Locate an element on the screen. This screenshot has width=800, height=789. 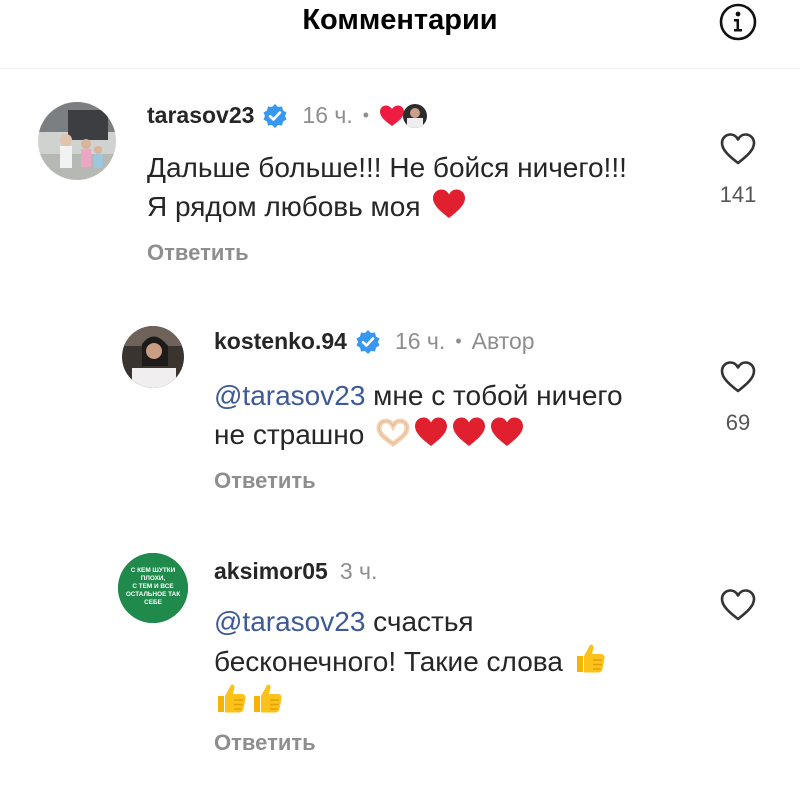
comment-line-text: Я рядом любовь моя is located at coordinates (284, 206).